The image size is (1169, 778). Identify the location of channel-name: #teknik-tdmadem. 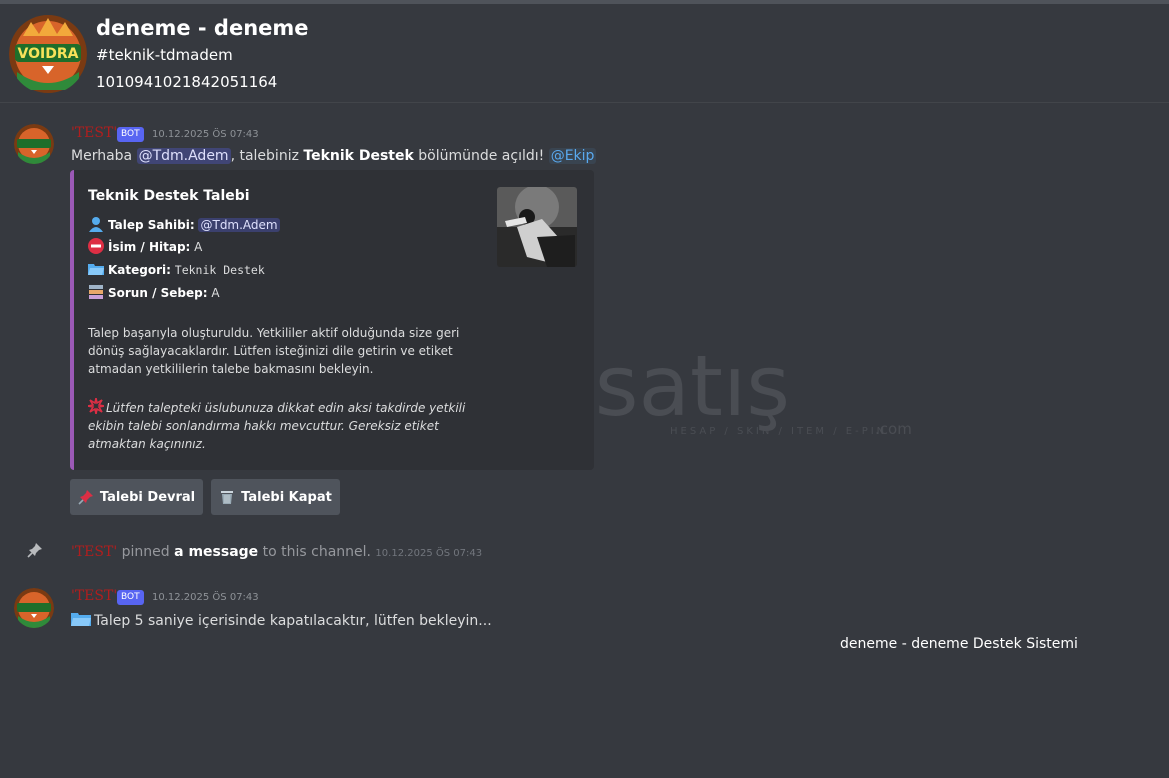
(164, 55).